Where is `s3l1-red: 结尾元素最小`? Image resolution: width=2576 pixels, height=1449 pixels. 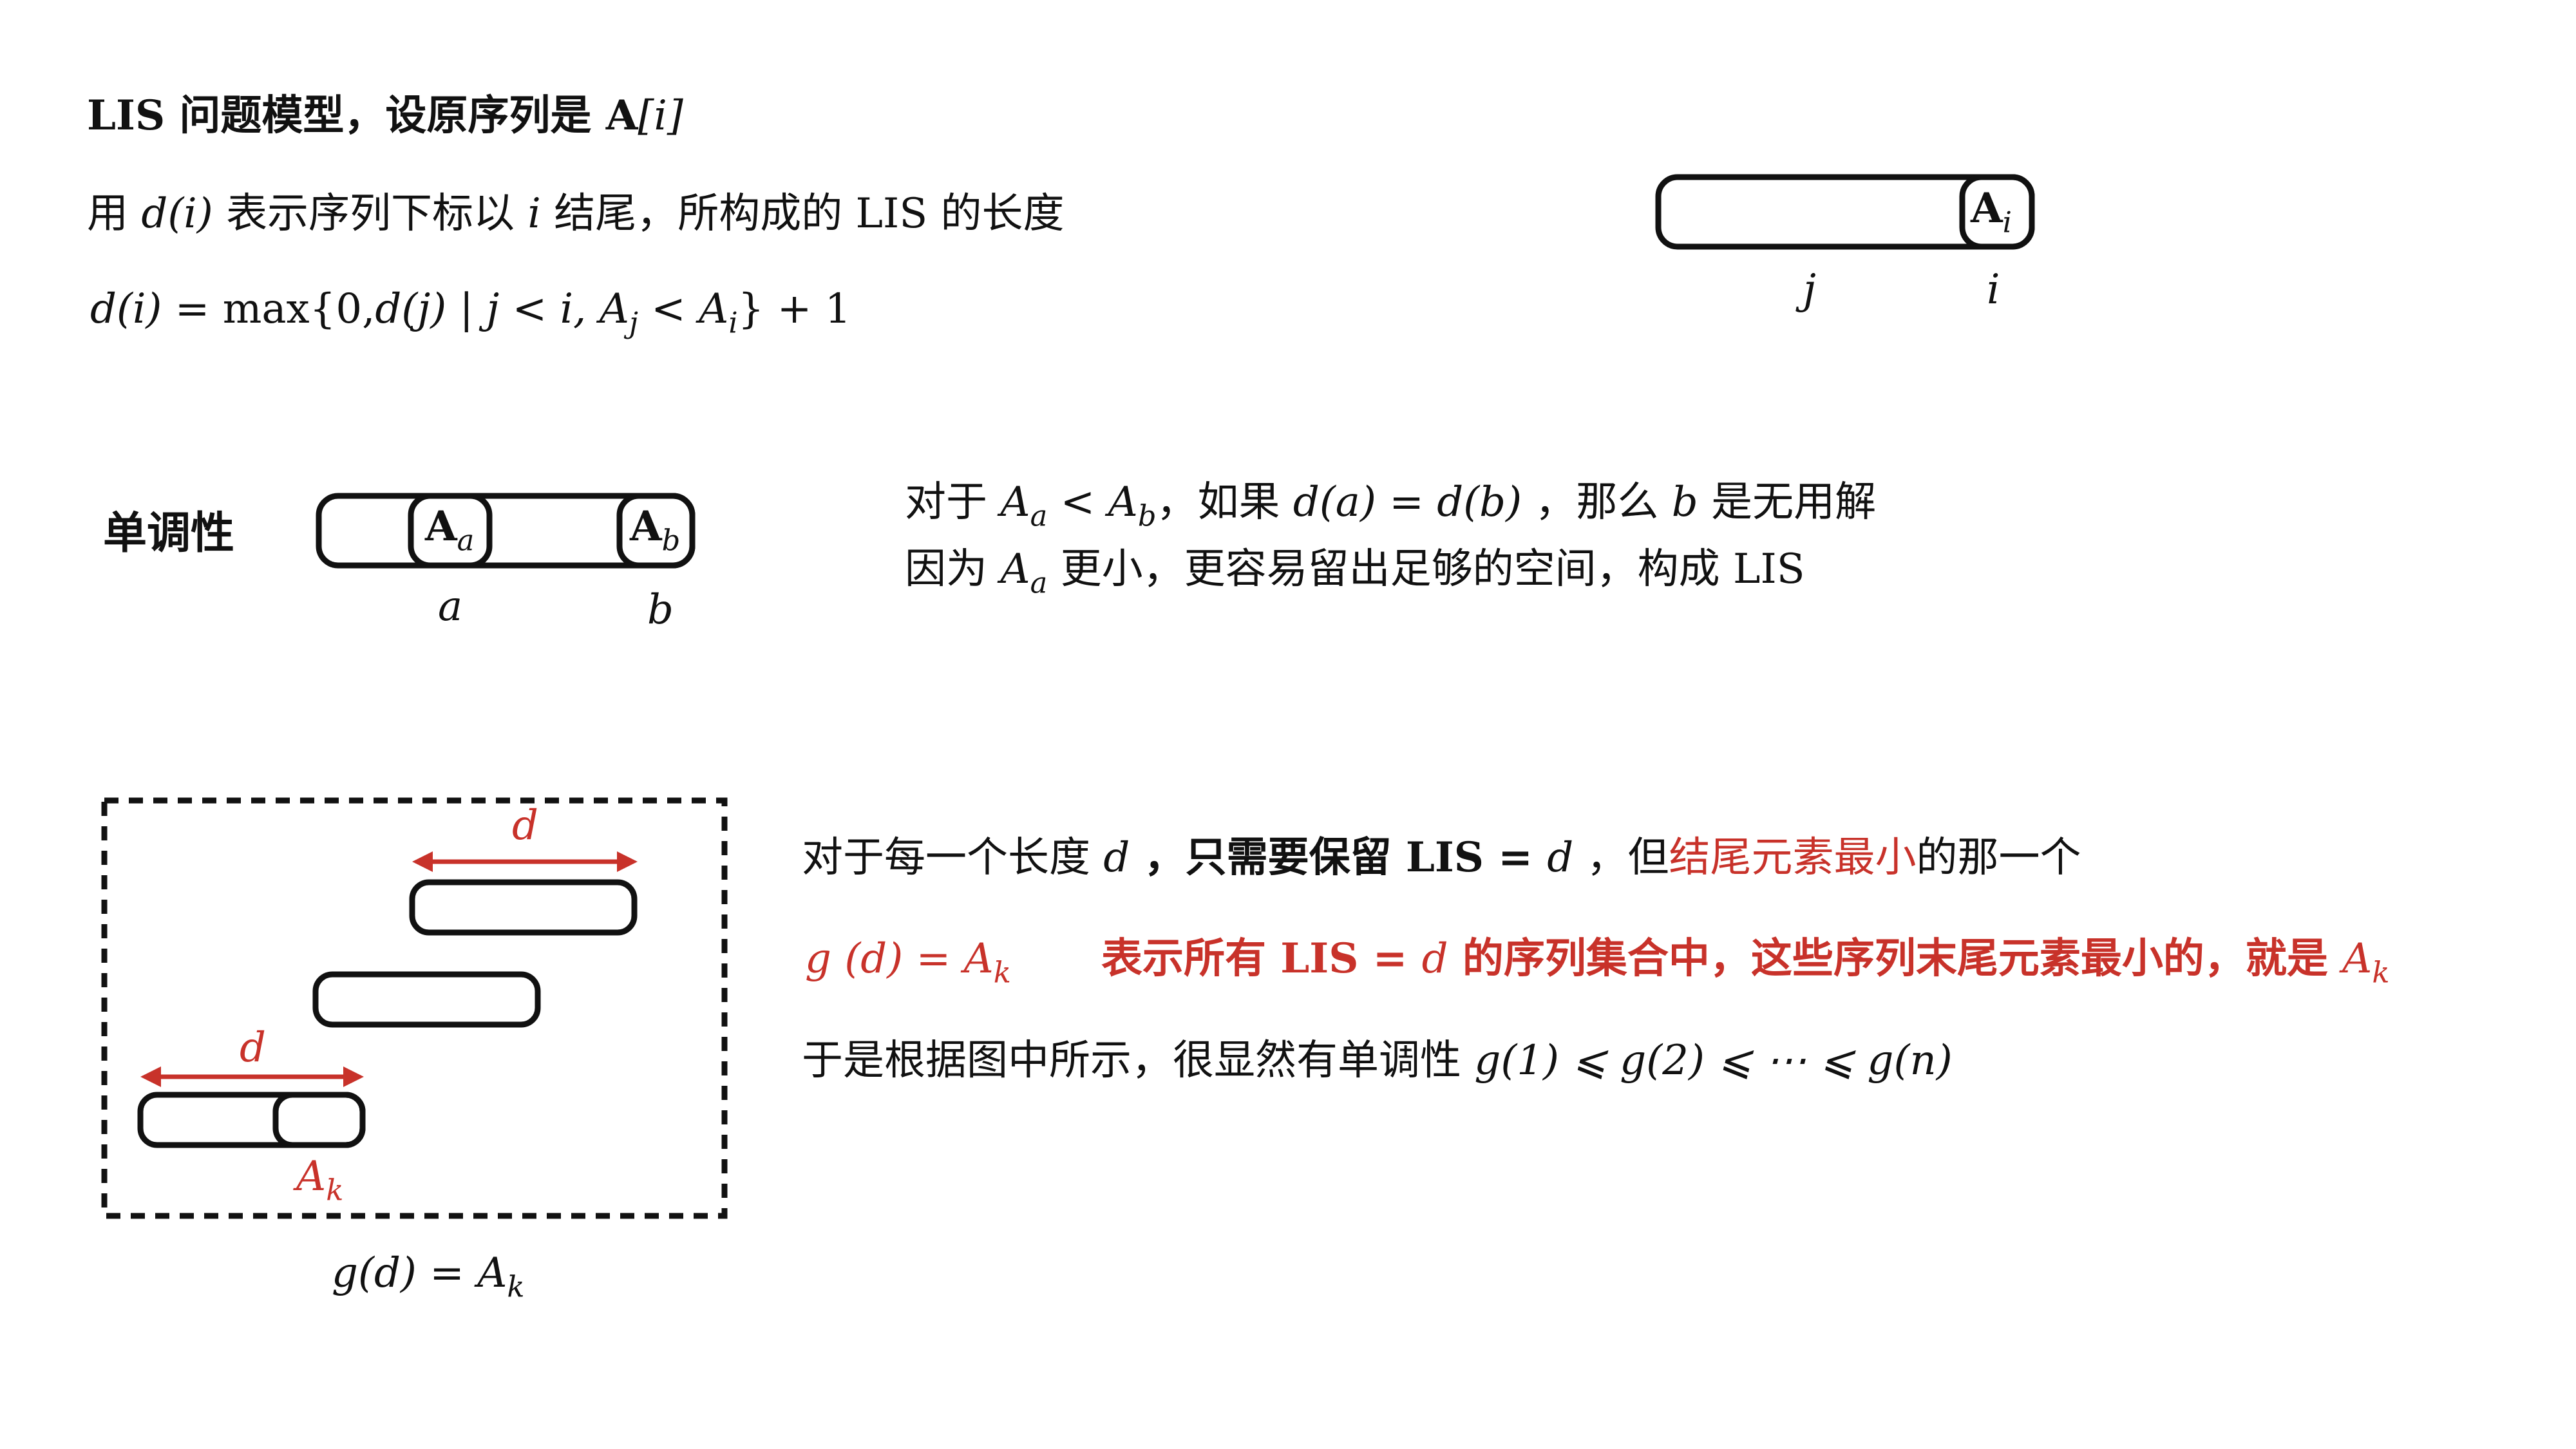 s3l1-red: 结尾元素最小 is located at coordinates (1793, 858).